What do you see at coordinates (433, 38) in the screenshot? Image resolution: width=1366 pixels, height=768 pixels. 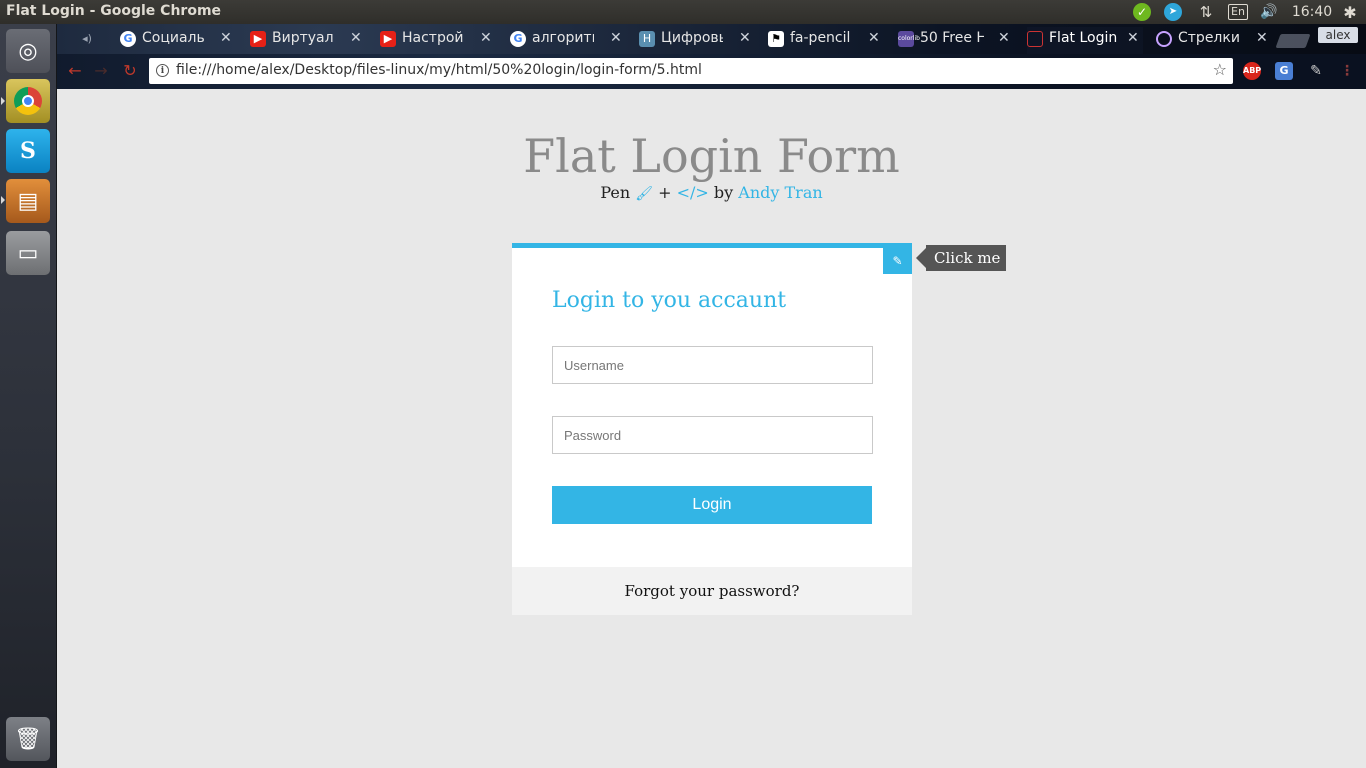 I see `tab-label: Настройк` at bounding box center [433, 38].